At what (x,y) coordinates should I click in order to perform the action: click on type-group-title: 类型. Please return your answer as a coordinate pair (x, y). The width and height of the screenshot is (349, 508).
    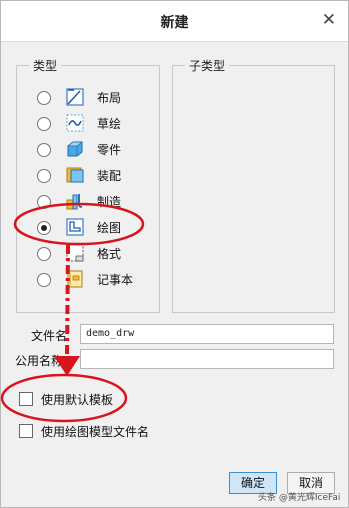
    Looking at the image, I should click on (45, 65).